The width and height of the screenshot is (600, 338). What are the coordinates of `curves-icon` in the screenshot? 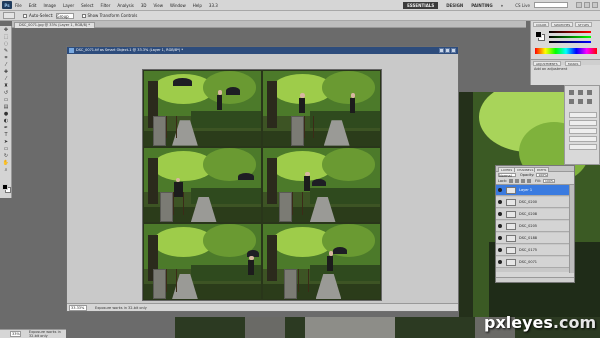 It's located at (589, 92).